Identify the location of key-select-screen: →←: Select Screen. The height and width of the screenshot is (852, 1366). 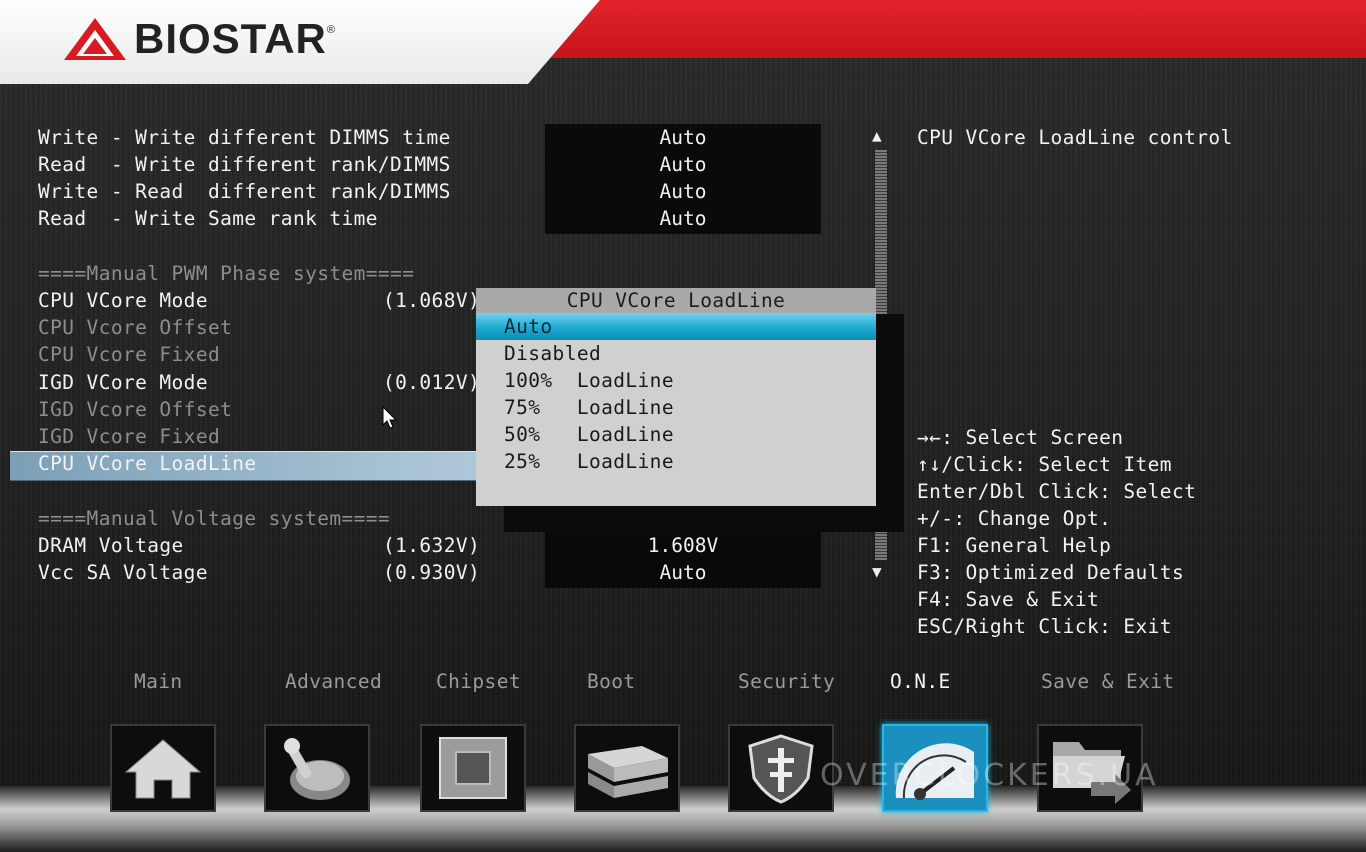
(1020, 437).